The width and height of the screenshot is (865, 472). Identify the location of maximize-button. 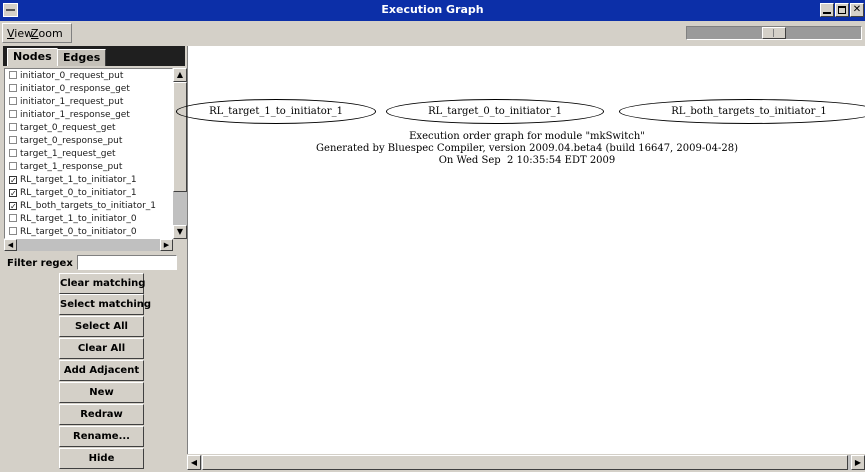
(842, 10).